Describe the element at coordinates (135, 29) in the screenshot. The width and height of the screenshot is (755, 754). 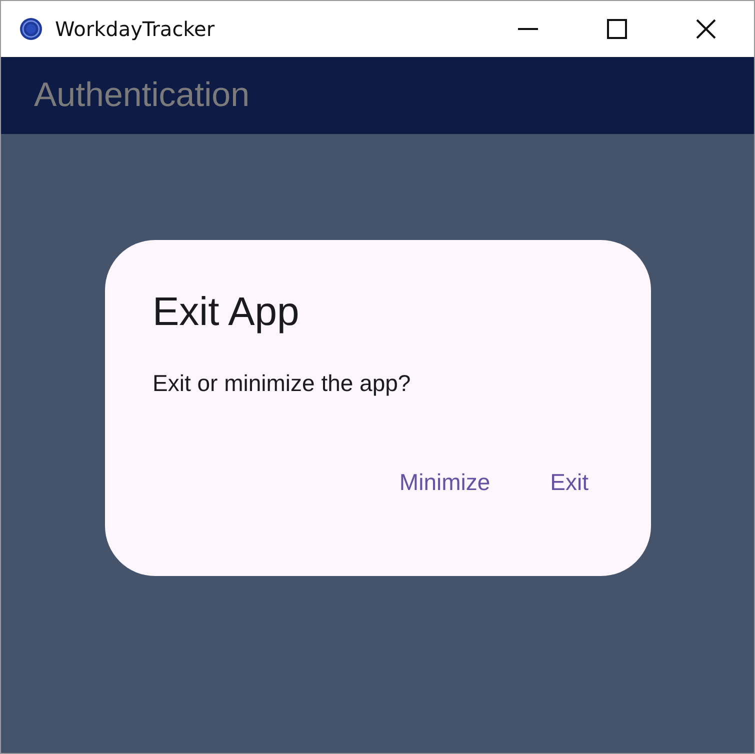
I see `window-title: WorkdayTracker` at that location.